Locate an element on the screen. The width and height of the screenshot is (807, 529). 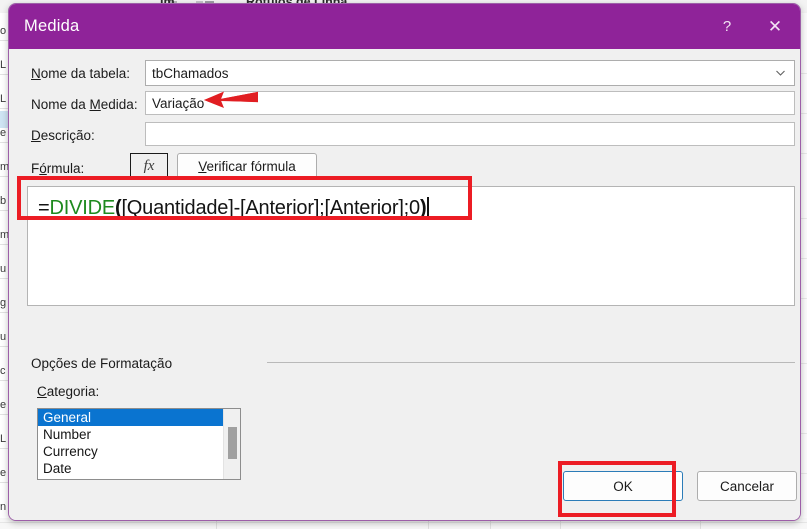
description-label: Descrição: is located at coordinates (63, 135).